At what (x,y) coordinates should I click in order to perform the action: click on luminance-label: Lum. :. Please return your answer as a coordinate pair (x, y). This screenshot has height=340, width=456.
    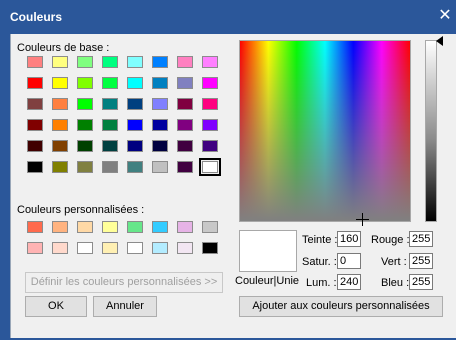
    Looking at the image, I should click on (321, 283).